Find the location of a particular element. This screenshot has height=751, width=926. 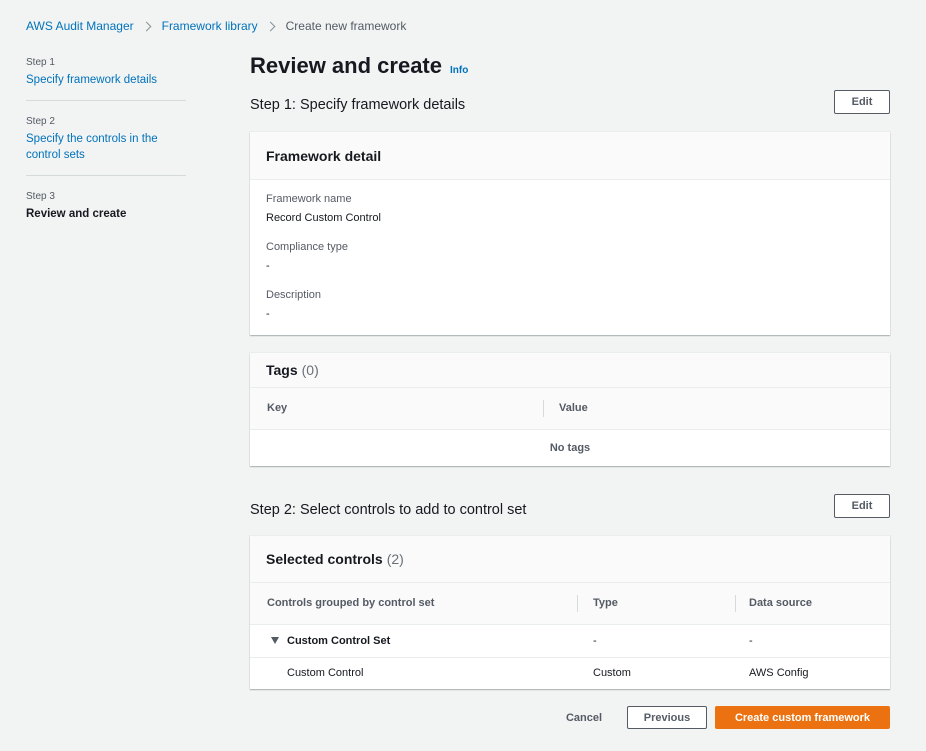

selected-controls-count: (2) is located at coordinates (395, 559).